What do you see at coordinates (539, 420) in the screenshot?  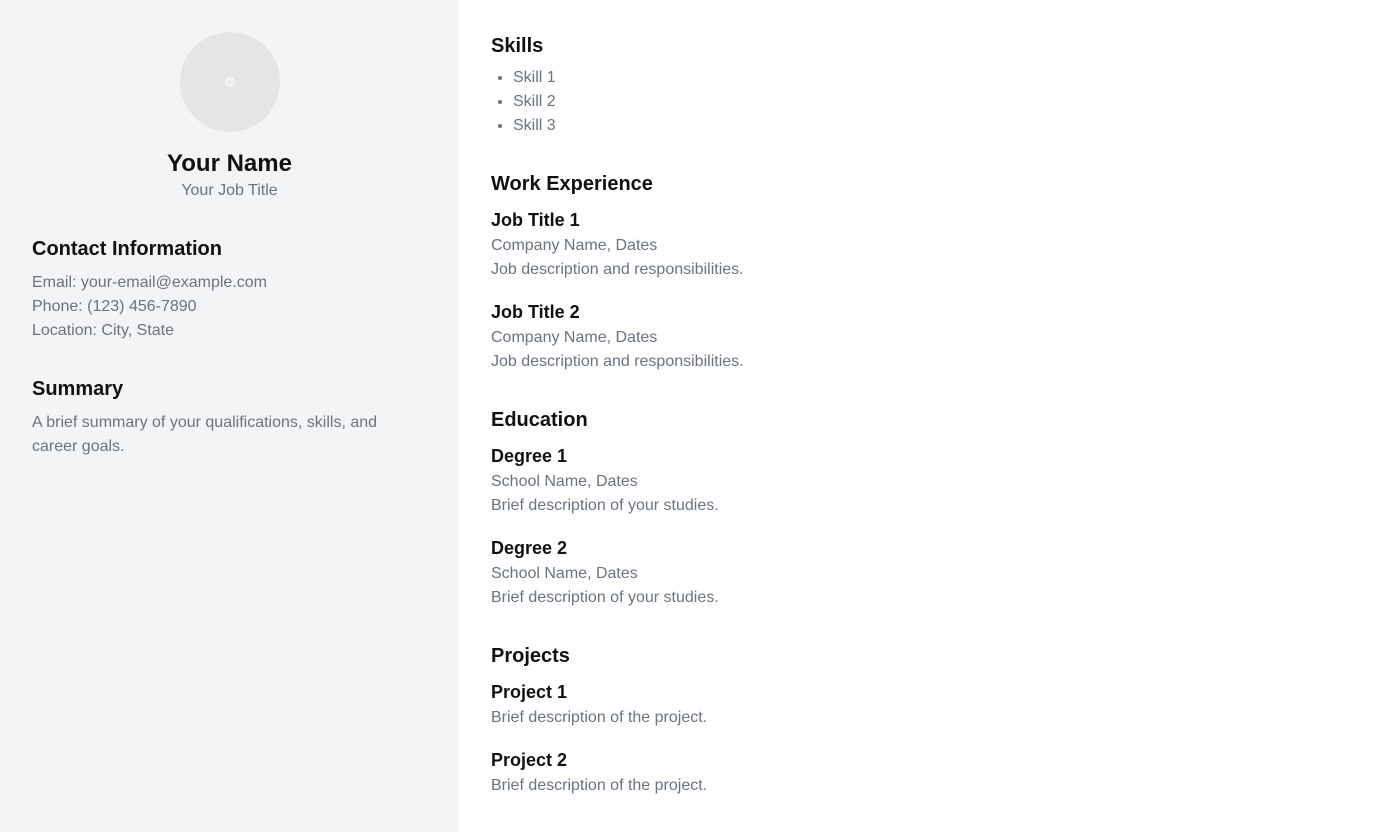 I see `education-heading: Education` at bounding box center [539, 420].